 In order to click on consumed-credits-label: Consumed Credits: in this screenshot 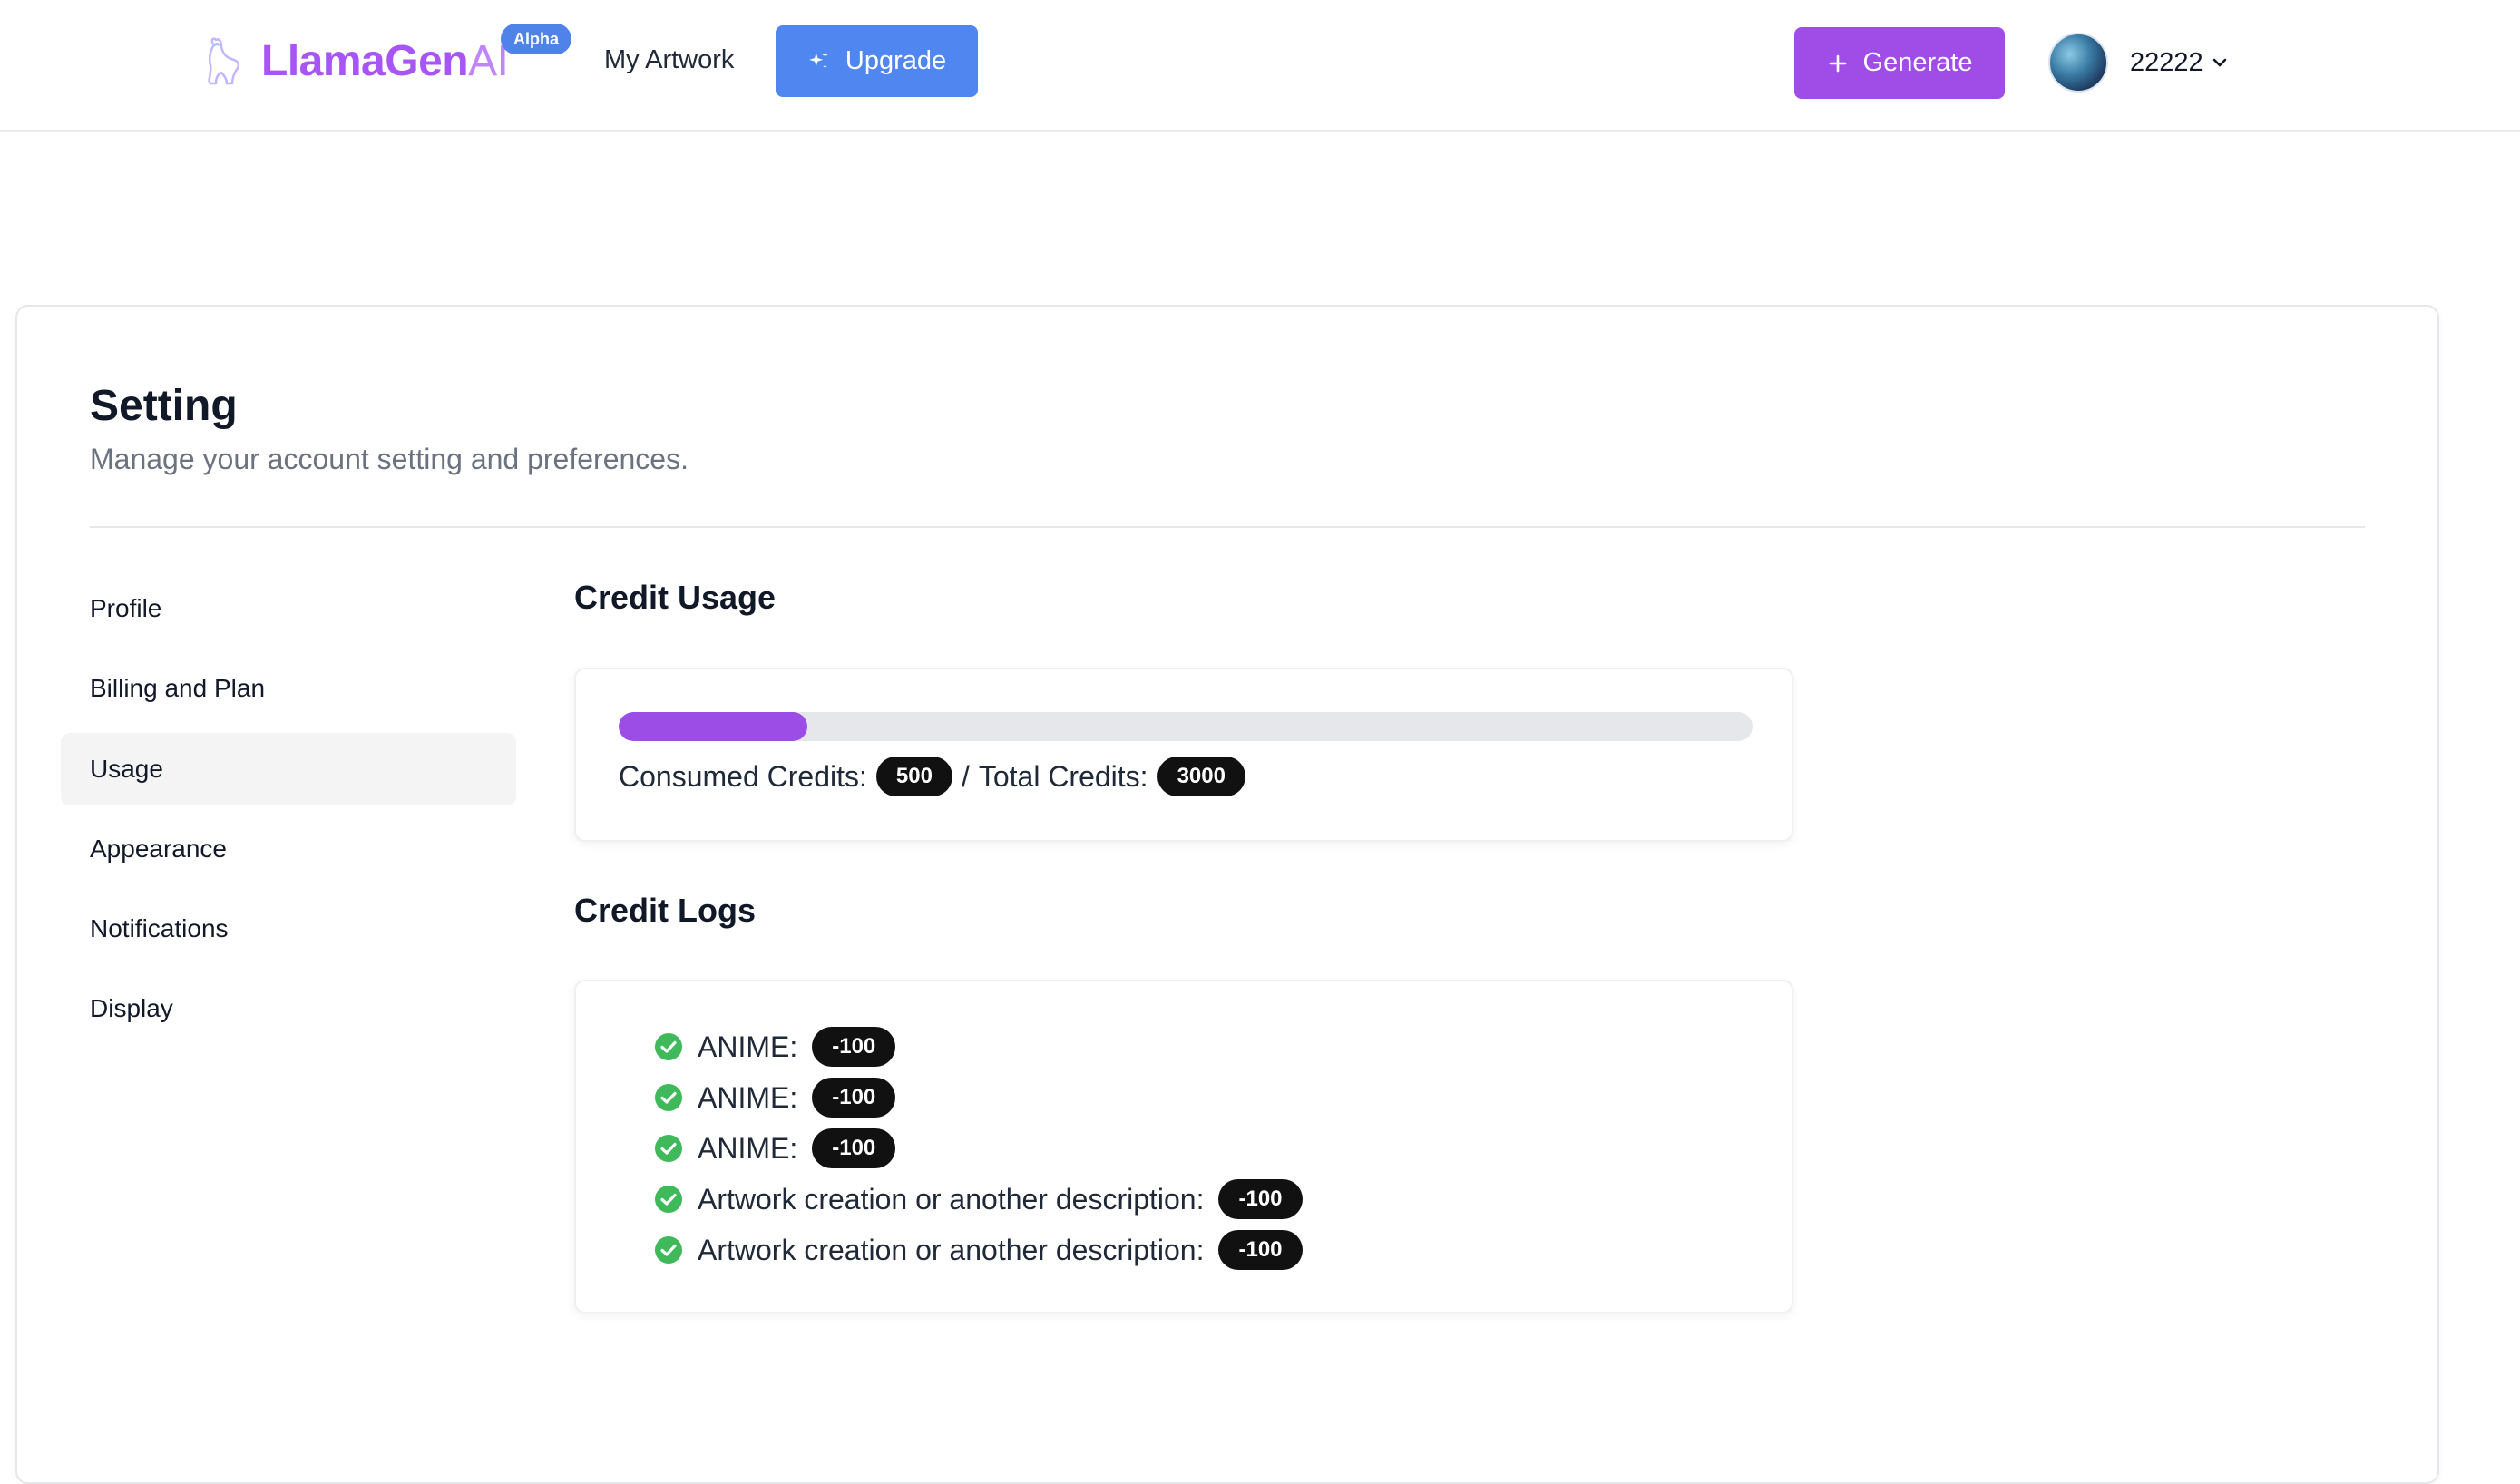, I will do `click(743, 776)`.